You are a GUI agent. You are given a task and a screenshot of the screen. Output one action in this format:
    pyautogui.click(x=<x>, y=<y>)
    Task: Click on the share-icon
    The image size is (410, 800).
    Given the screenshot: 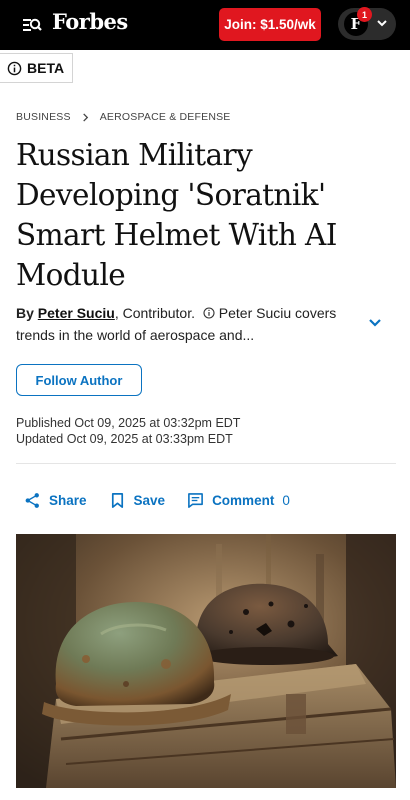 What is the action you would take?
    pyautogui.click(x=32, y=500)
    